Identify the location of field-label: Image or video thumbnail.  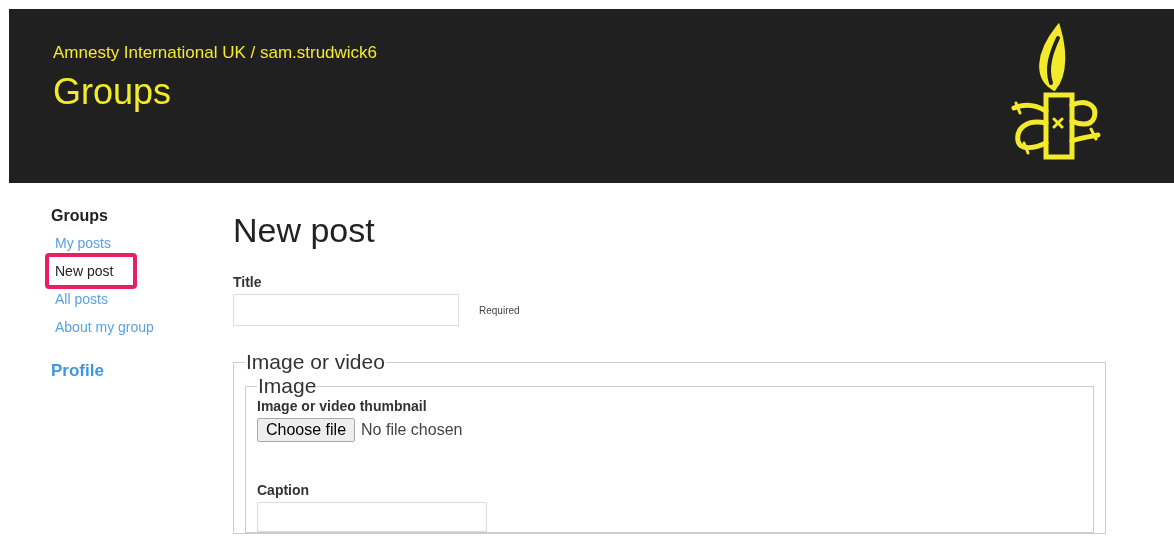
(342, 406).